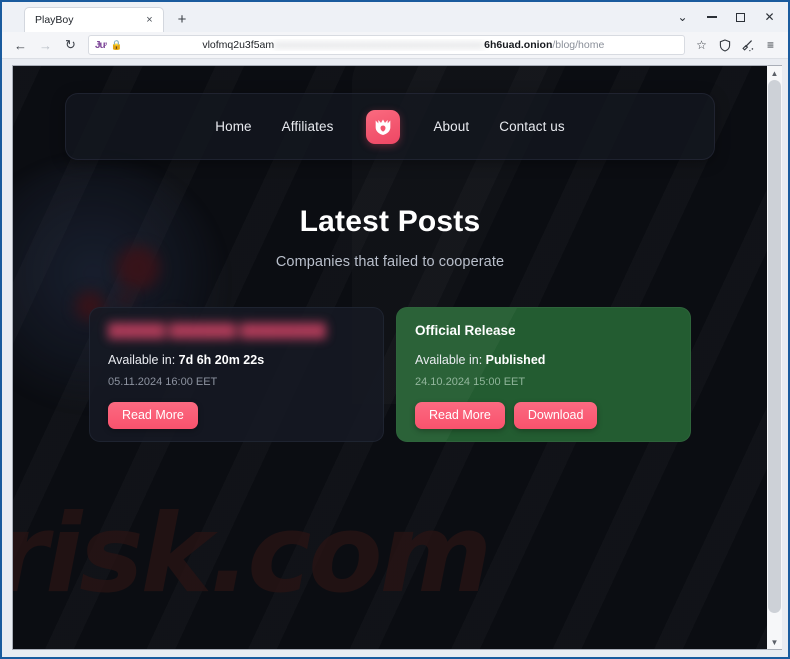  What do you see at coordinates (770, 45) in the screenshot?
I see `hamburger-menu-icon: ≡` at bounding box center [770, 45].